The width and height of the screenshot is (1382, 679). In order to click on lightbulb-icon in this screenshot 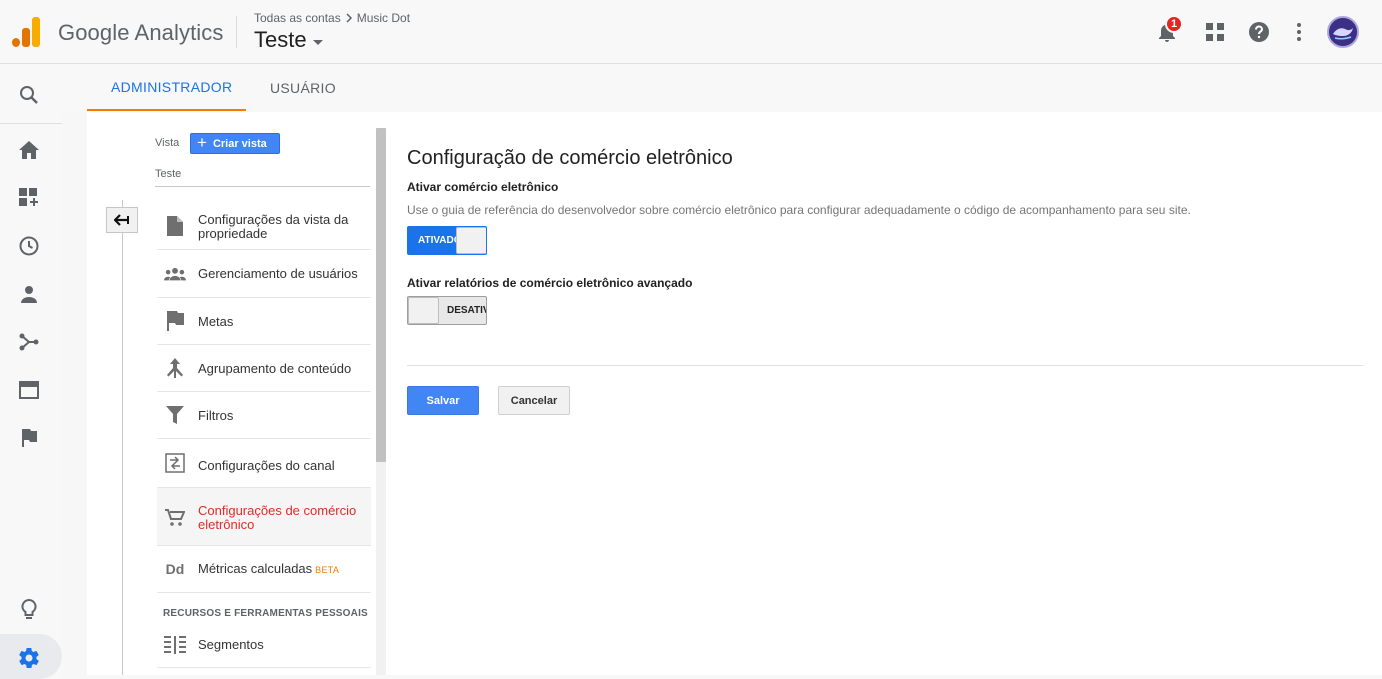, I will do `click(29, 609)`.